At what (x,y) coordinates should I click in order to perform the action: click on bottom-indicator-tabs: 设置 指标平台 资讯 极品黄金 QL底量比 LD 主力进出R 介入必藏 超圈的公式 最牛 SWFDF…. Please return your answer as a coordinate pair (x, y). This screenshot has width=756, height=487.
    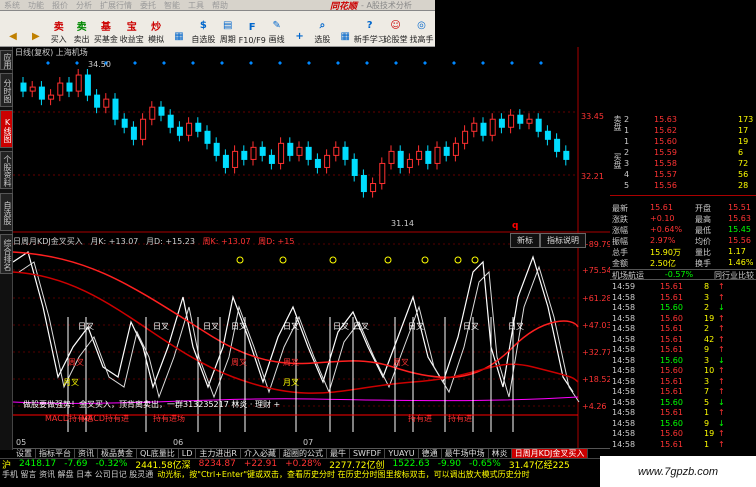
    Looking at the image, I should click on (311, 453).